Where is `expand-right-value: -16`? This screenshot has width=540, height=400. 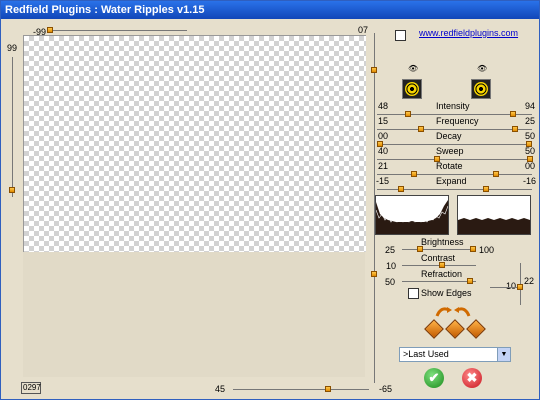
expand-right-value: -16 is located at coordinates (530, 181).